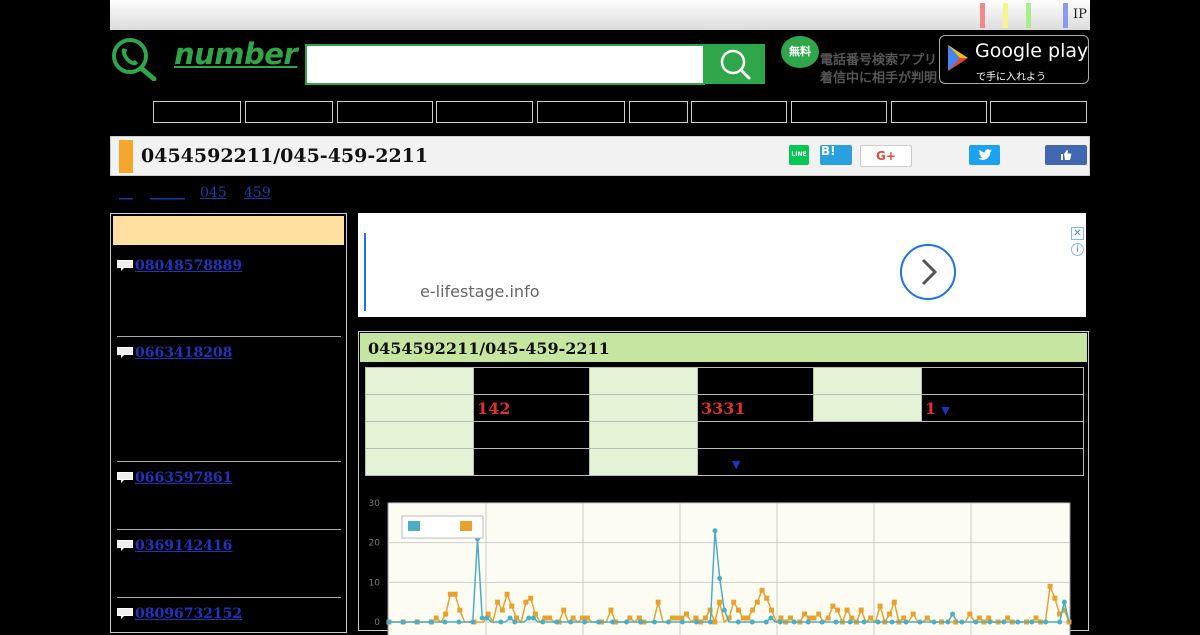 This screenshot has height=635, width=1200. Describe the element at coordinates (1080, 14) in the screenshot. I see `ip-label: IP` at that location.